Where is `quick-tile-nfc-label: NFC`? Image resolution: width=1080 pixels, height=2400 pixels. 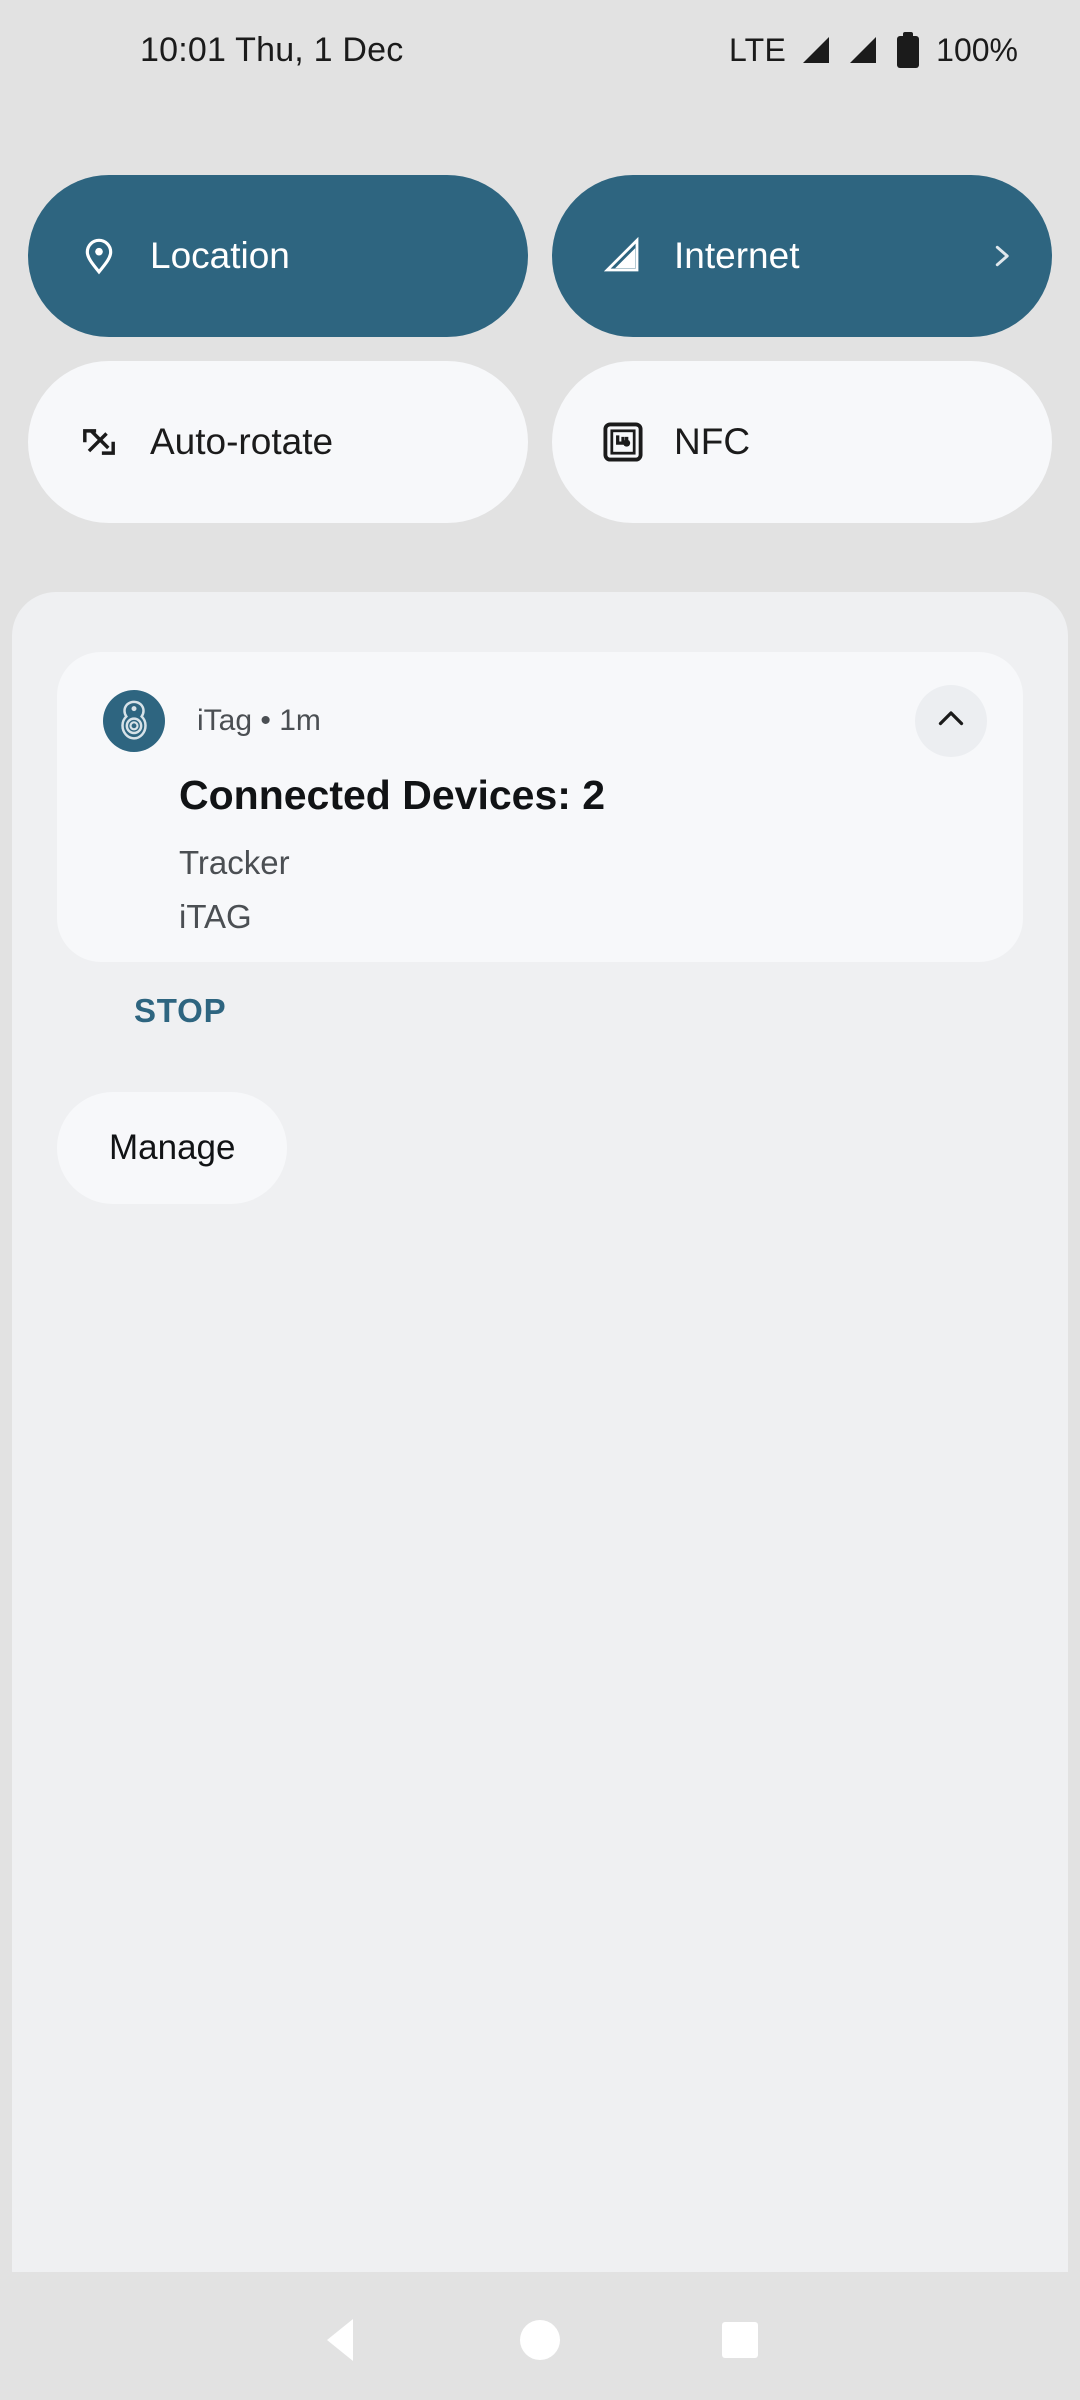
quick-tile-nfc-label: NFC is located at coordinates (712, 441).